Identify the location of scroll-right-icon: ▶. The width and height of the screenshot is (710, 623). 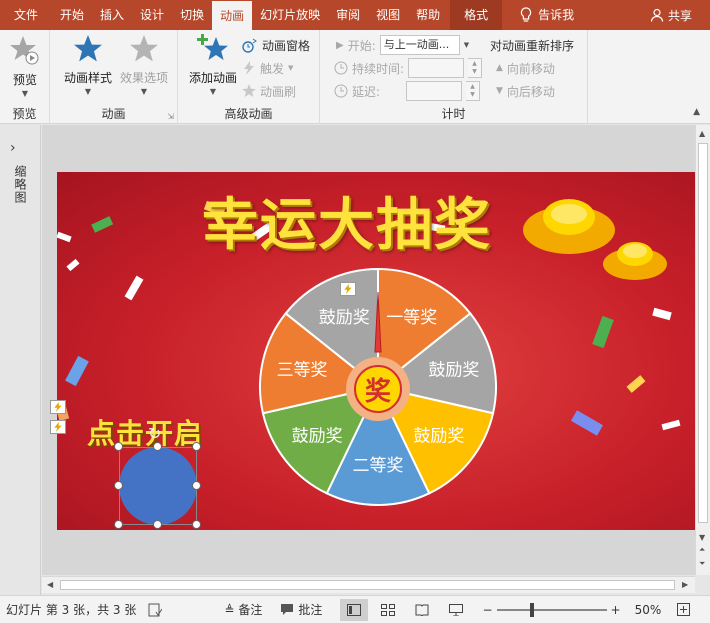
(685, 584).